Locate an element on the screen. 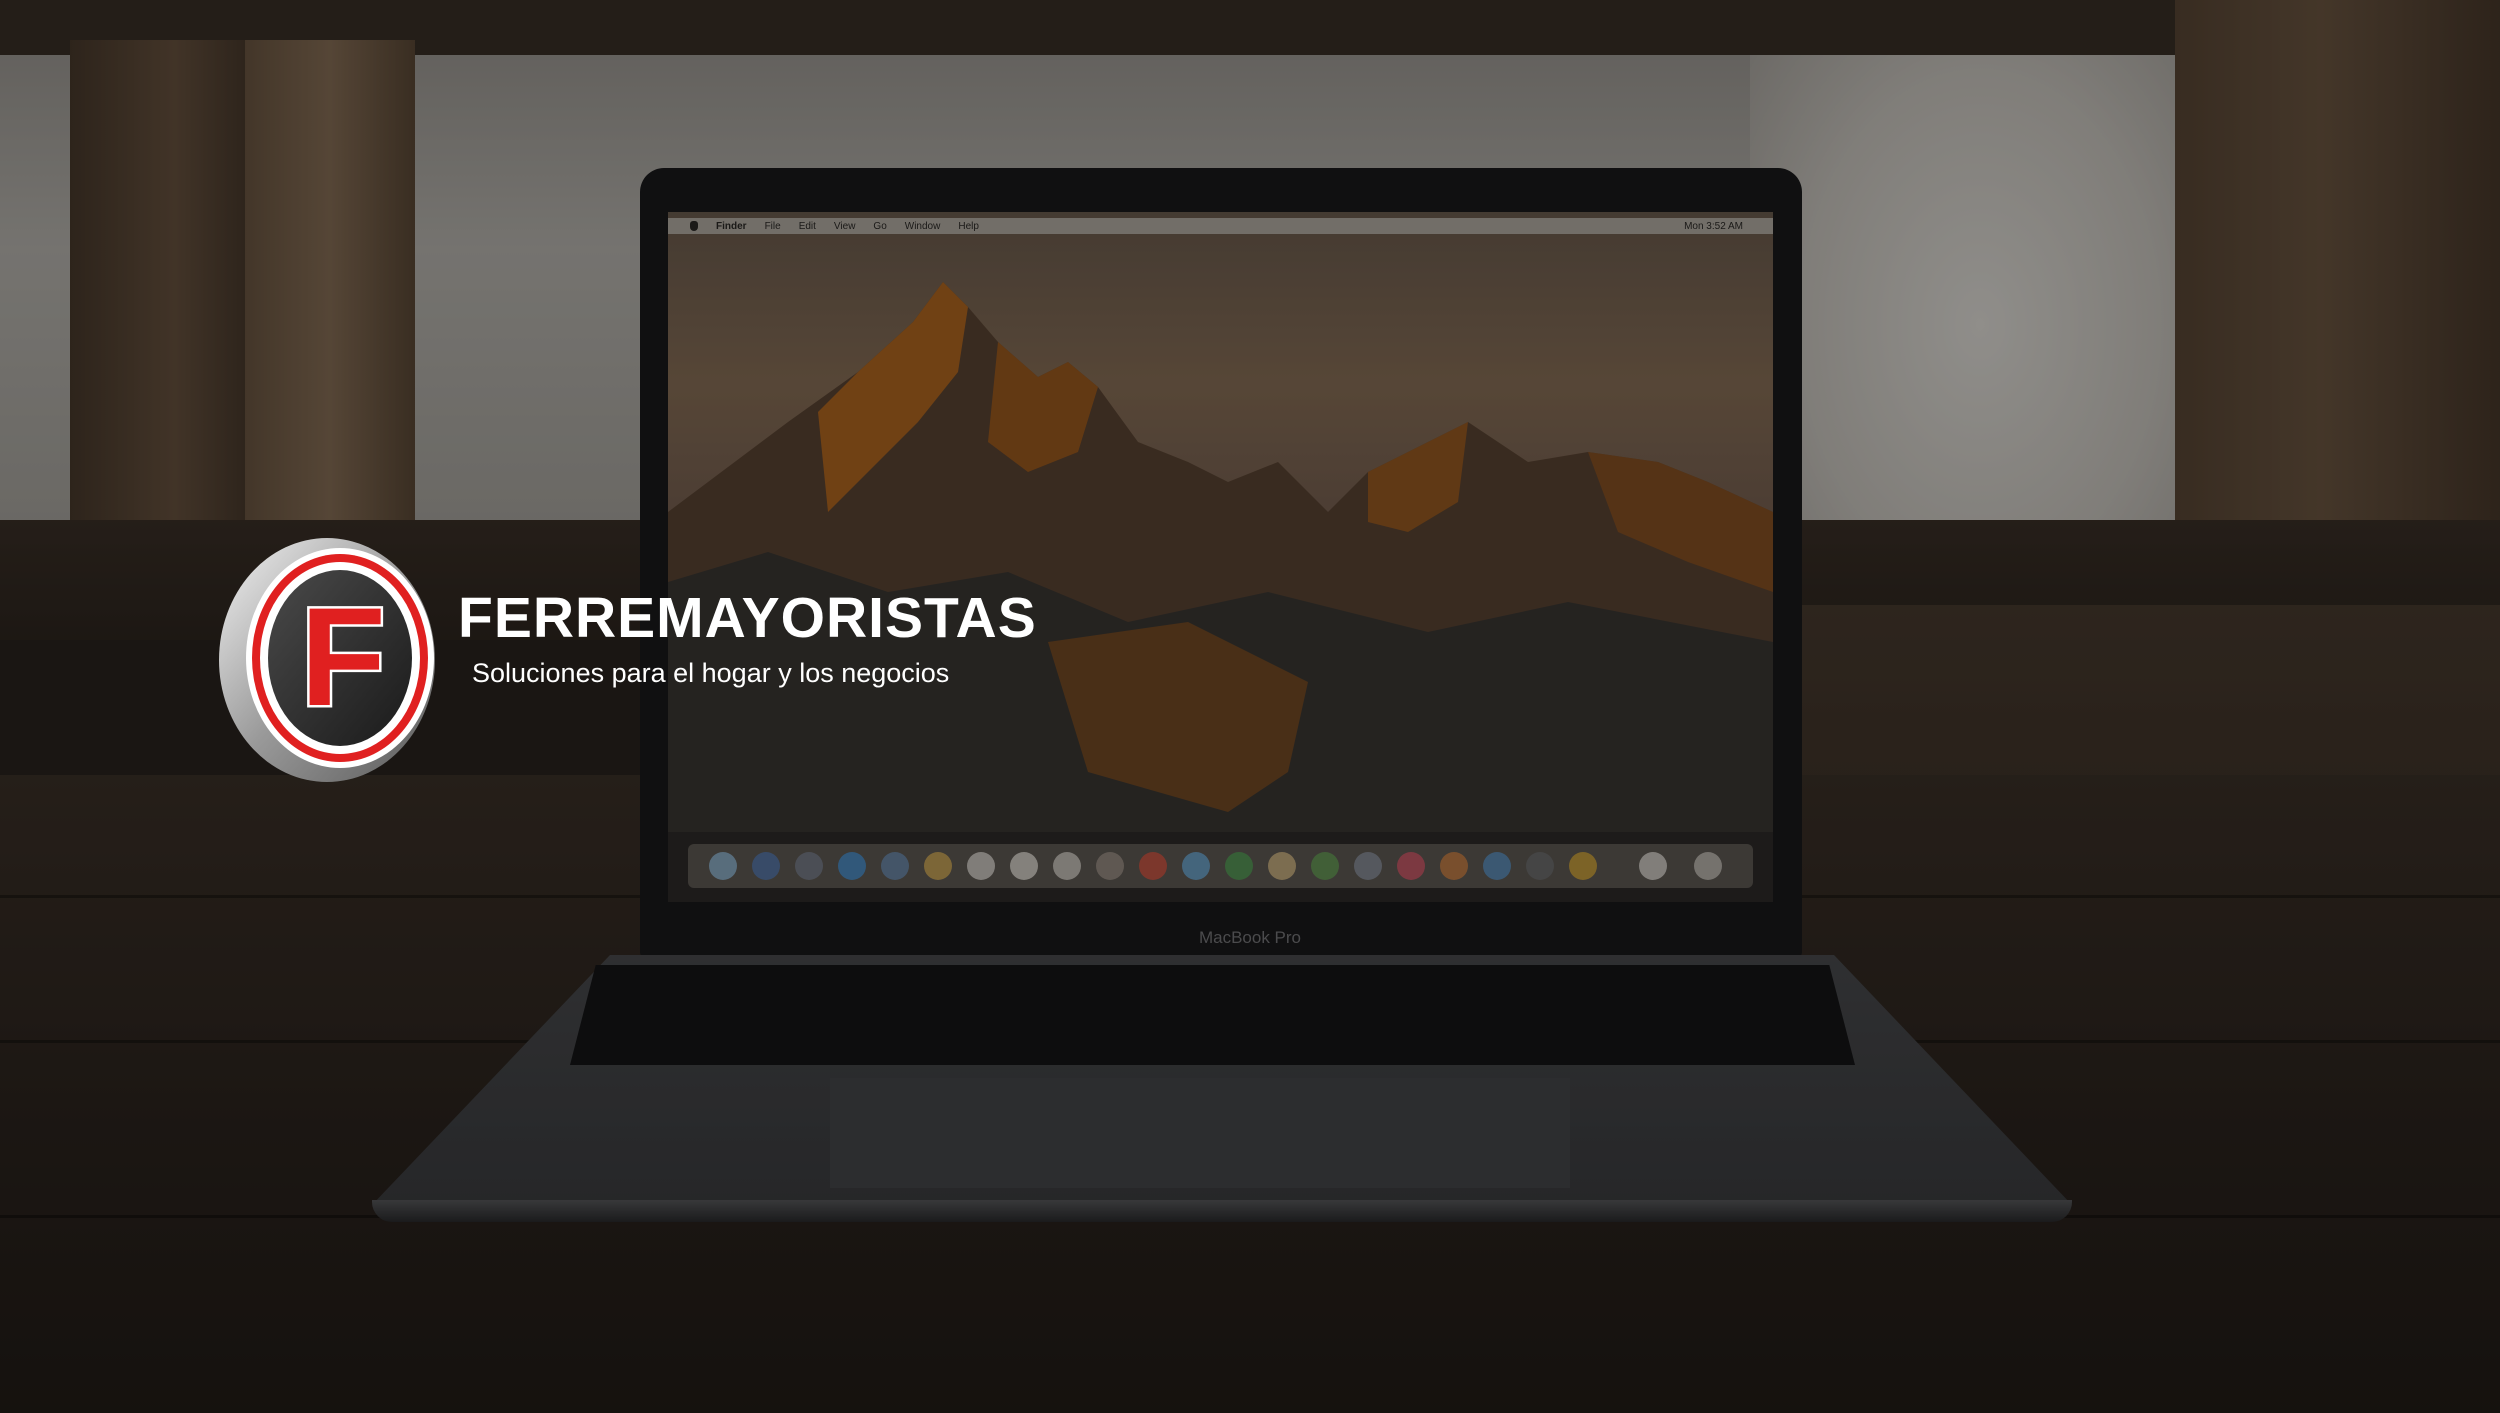  brand-tagline: Soluciones para el hogar y los negocios is located at coordinates (711, 673).